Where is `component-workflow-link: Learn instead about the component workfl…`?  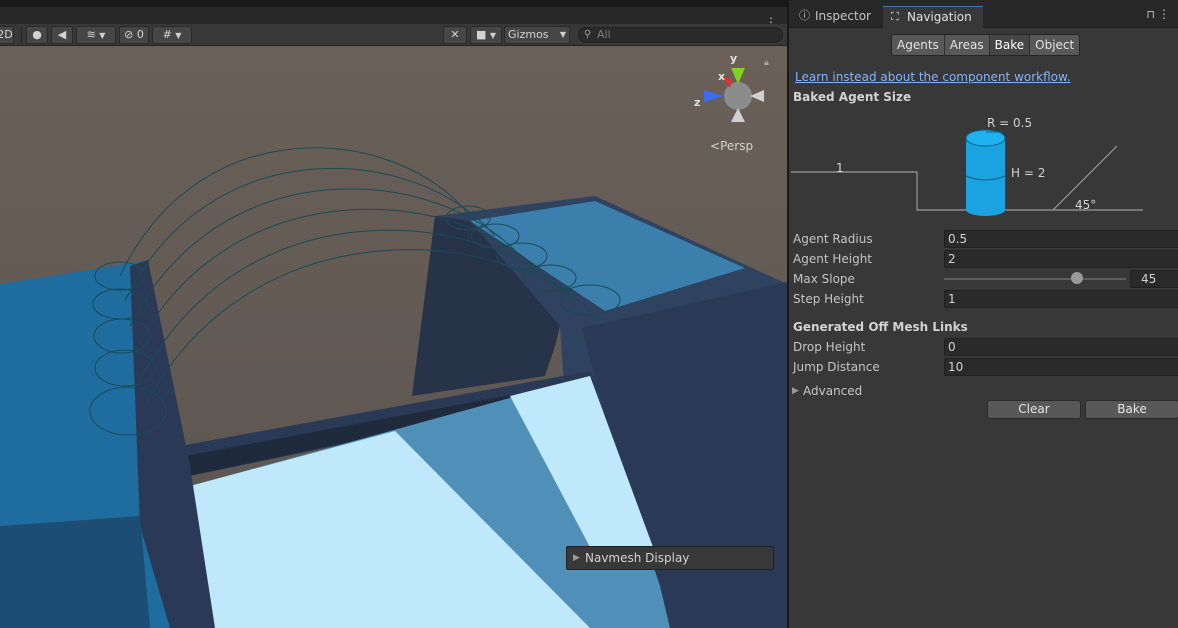 component-workflow-link: Learn instead about the component workfl… is located at coordinates (933, 77).